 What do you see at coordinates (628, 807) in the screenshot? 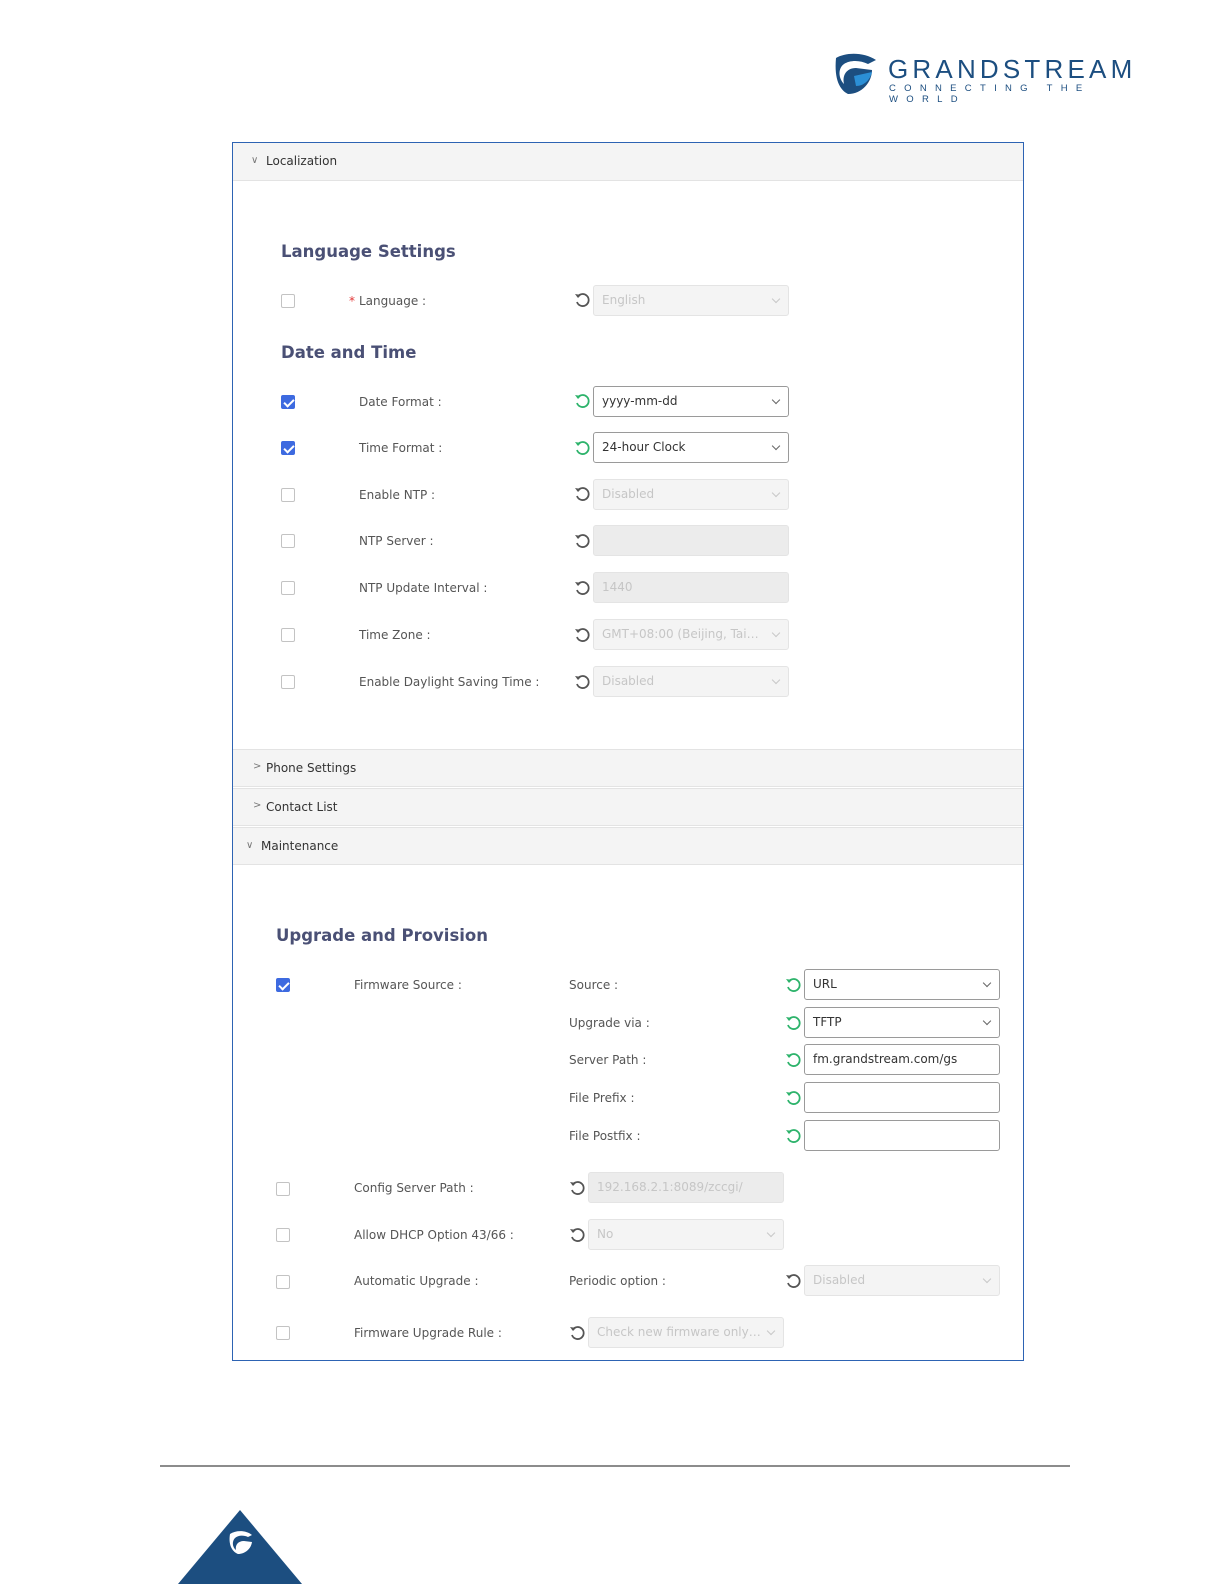
I see `section-contact-list: > Contact List` at bounding box center [628, 807].